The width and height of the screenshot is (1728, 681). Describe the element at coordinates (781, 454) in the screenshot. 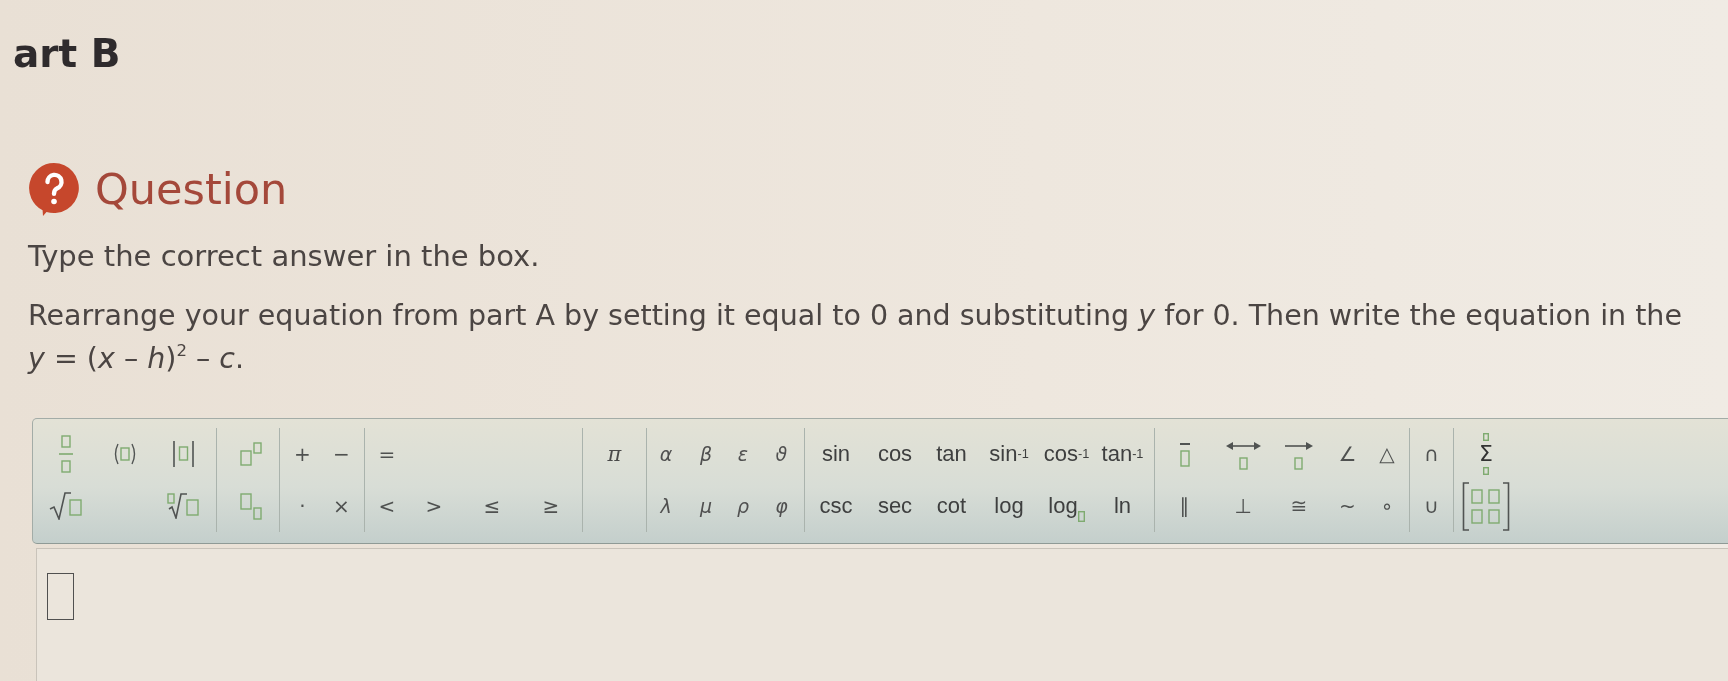

I see `greek-letter-button: ϑ` at that location.